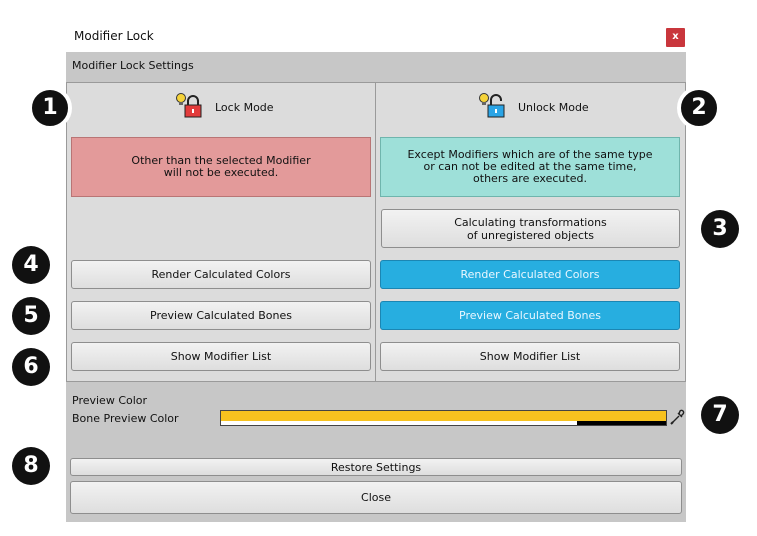 Image resolution: width=757 pixels, height=536 pixels. Describe the element at coordinates (720, 415) in the screenshot. I see `marker-7: 7` at that location.